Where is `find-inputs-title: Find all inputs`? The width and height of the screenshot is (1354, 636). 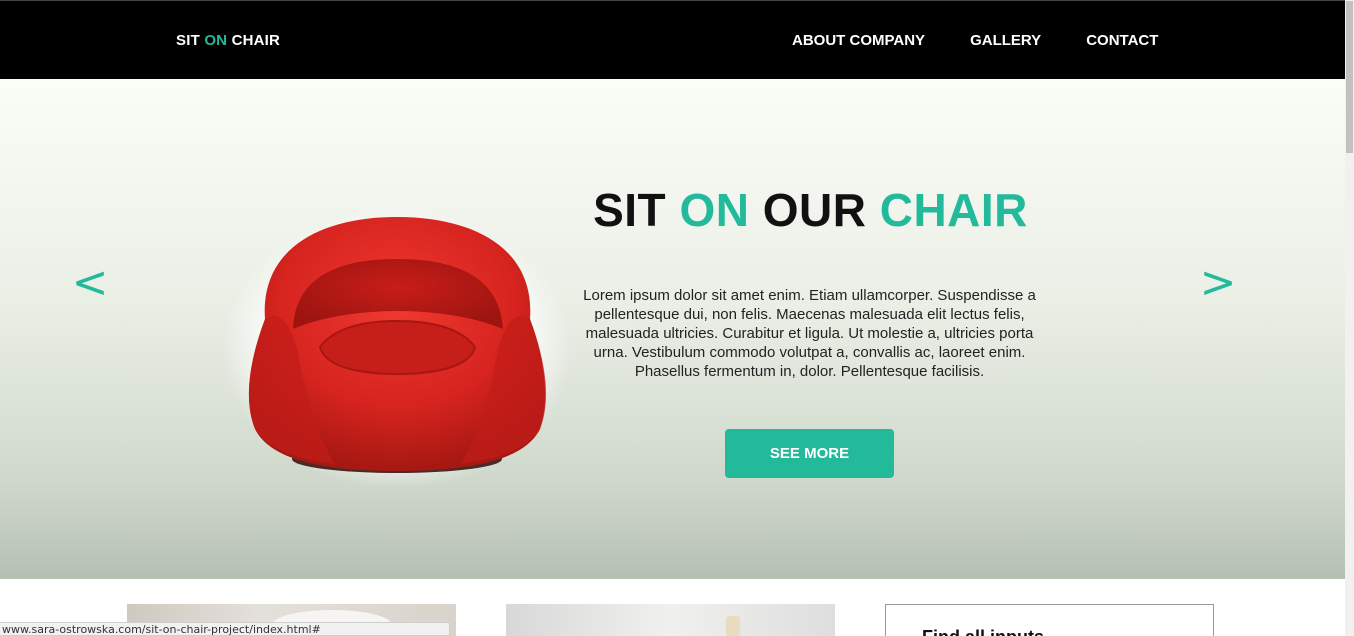 find-inputs-title: Find all inputs is located at coordinates (983, 631).